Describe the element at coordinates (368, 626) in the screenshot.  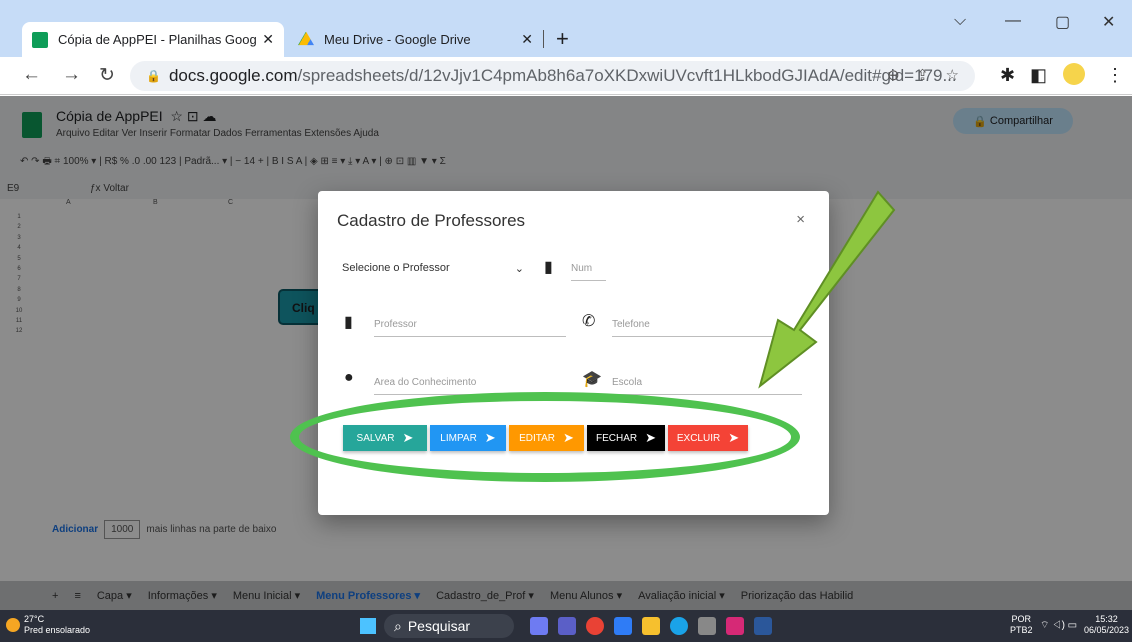
I see `windows-start-icon` at that location.